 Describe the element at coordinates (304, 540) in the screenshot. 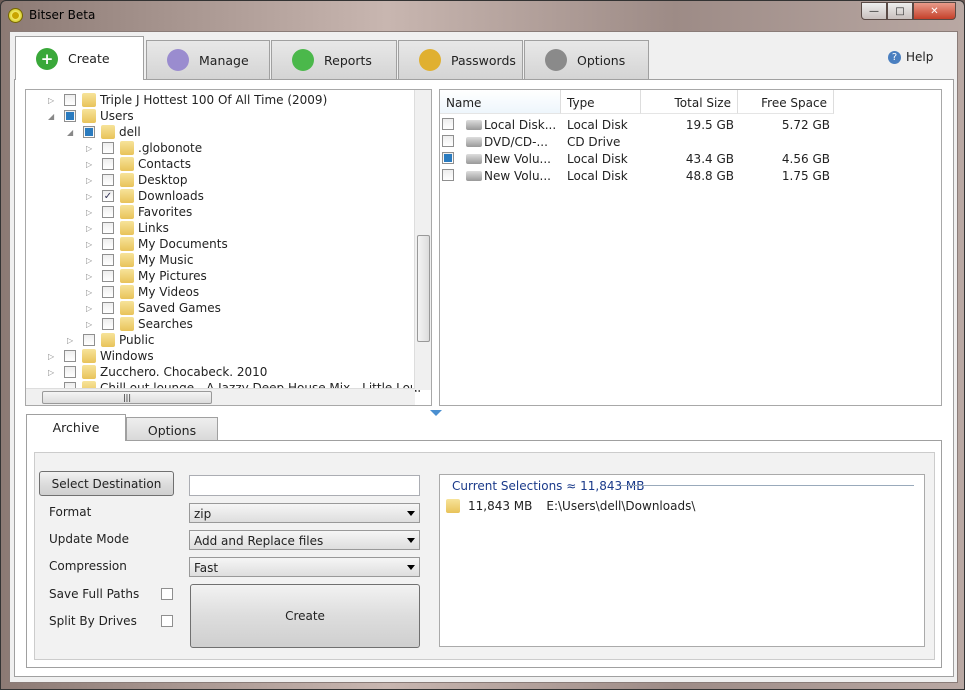

I see `update-mode-select: Add and Replace files` at that location.